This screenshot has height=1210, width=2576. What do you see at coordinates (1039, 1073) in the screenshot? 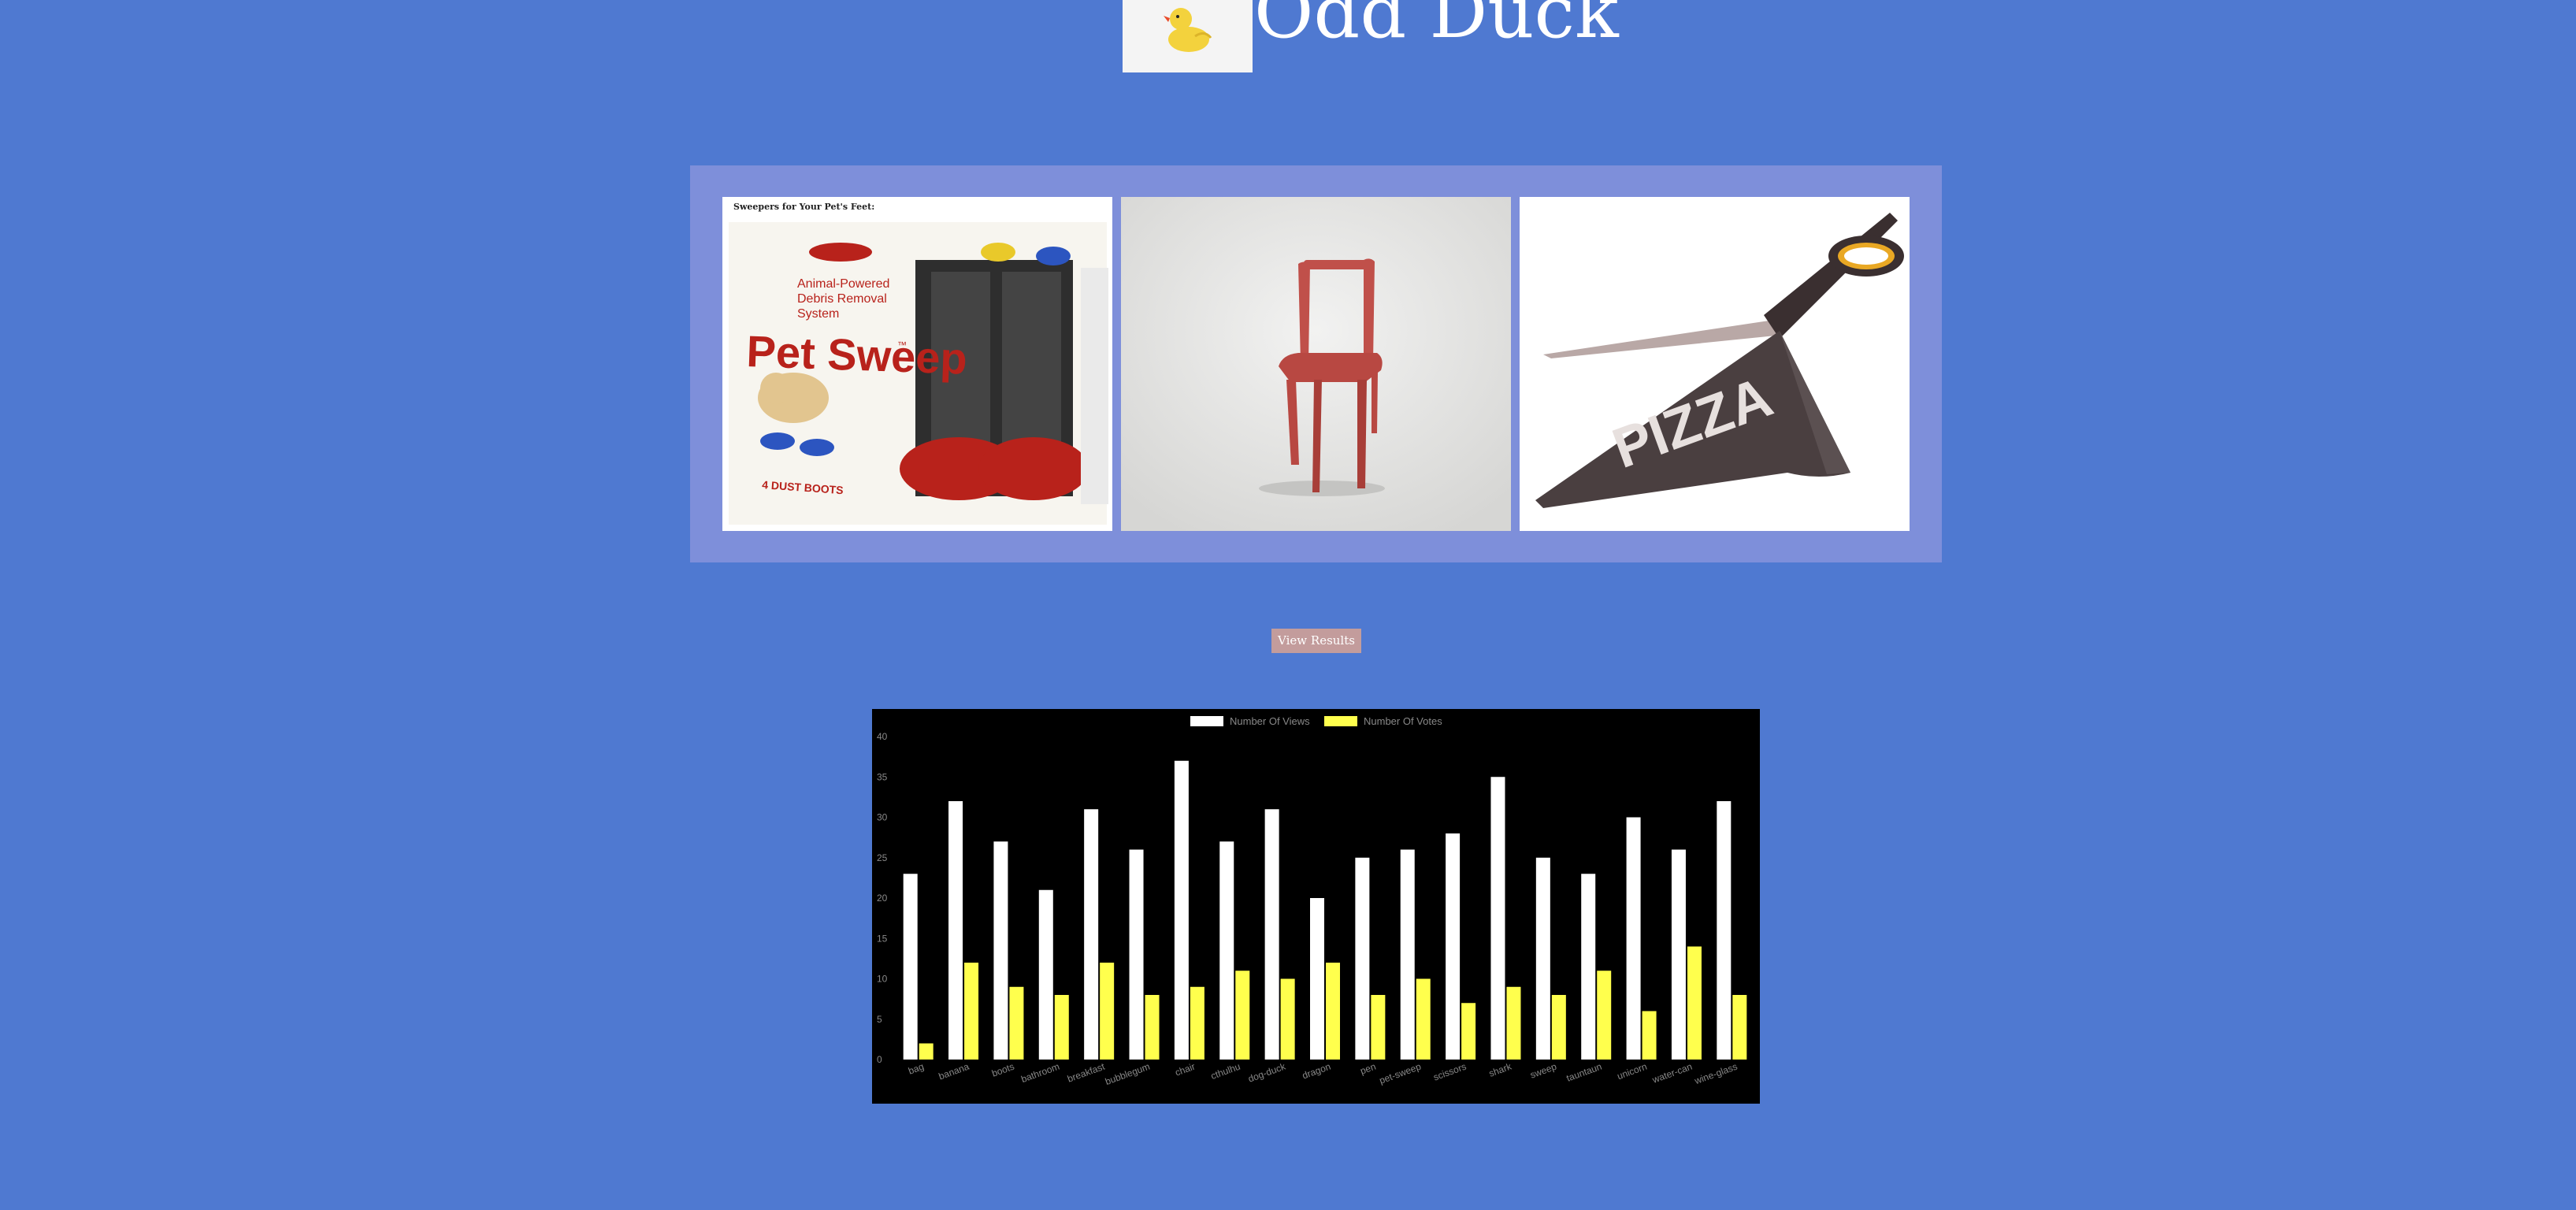
I see `x-tick-label: bathroom` at bounding box center [1039, 1073].